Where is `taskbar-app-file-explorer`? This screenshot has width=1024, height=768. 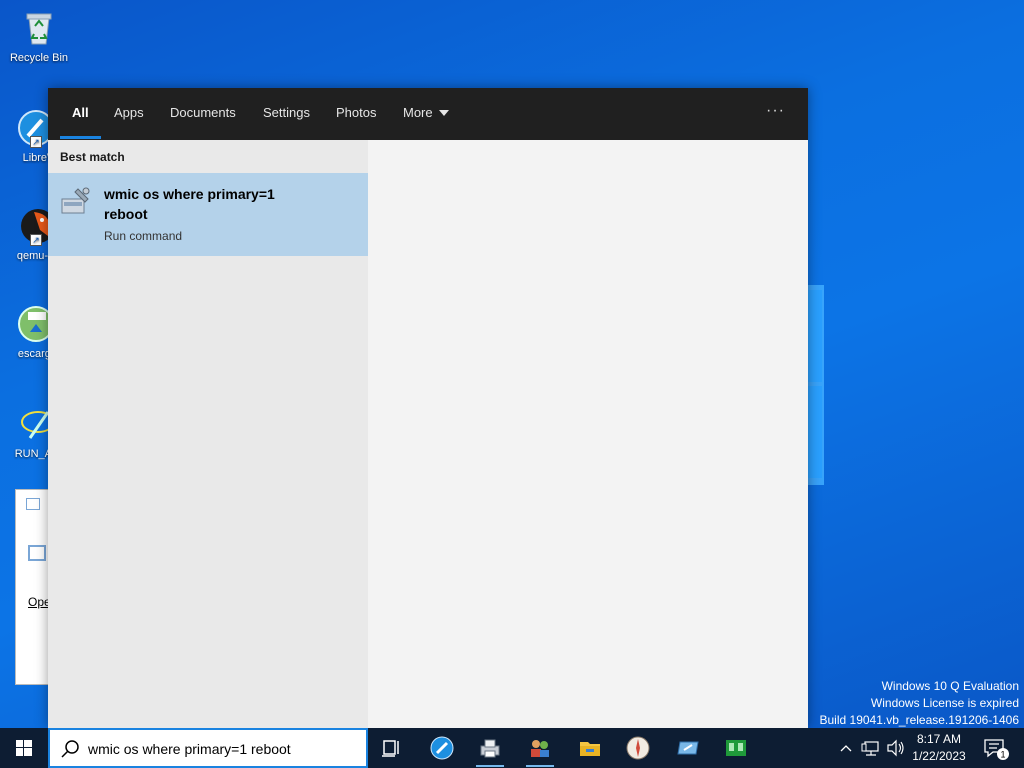
taskbar-app-file-explorer is located at coordinates (590, 748).